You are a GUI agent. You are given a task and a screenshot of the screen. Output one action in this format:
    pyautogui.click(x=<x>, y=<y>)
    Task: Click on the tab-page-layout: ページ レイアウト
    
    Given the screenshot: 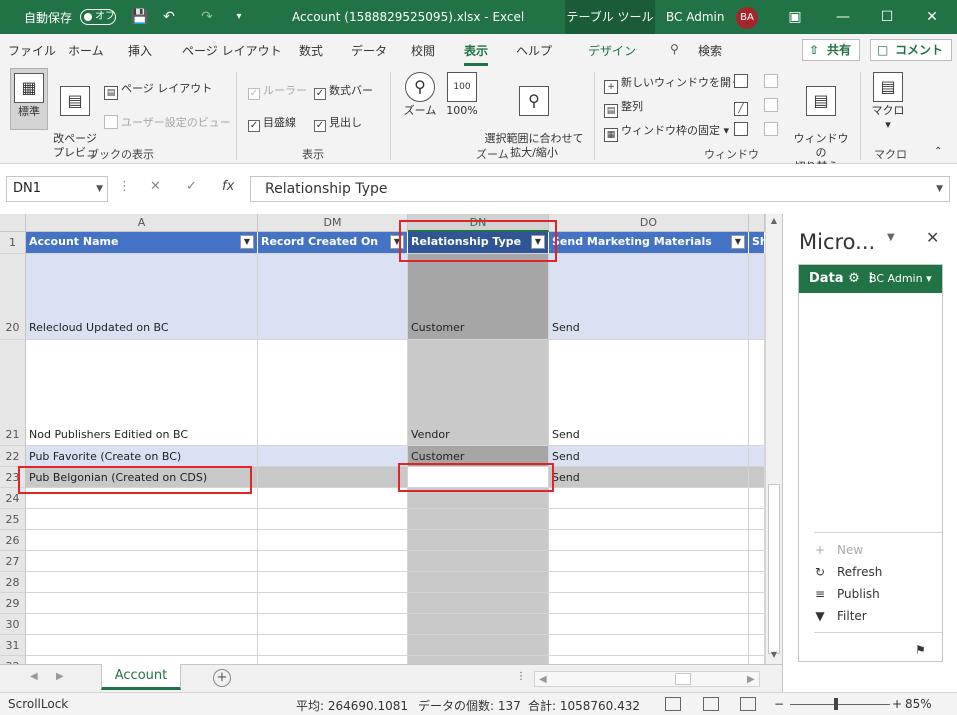 What is the action you would take?
    pyautogui.click(x=232, y=50)
    